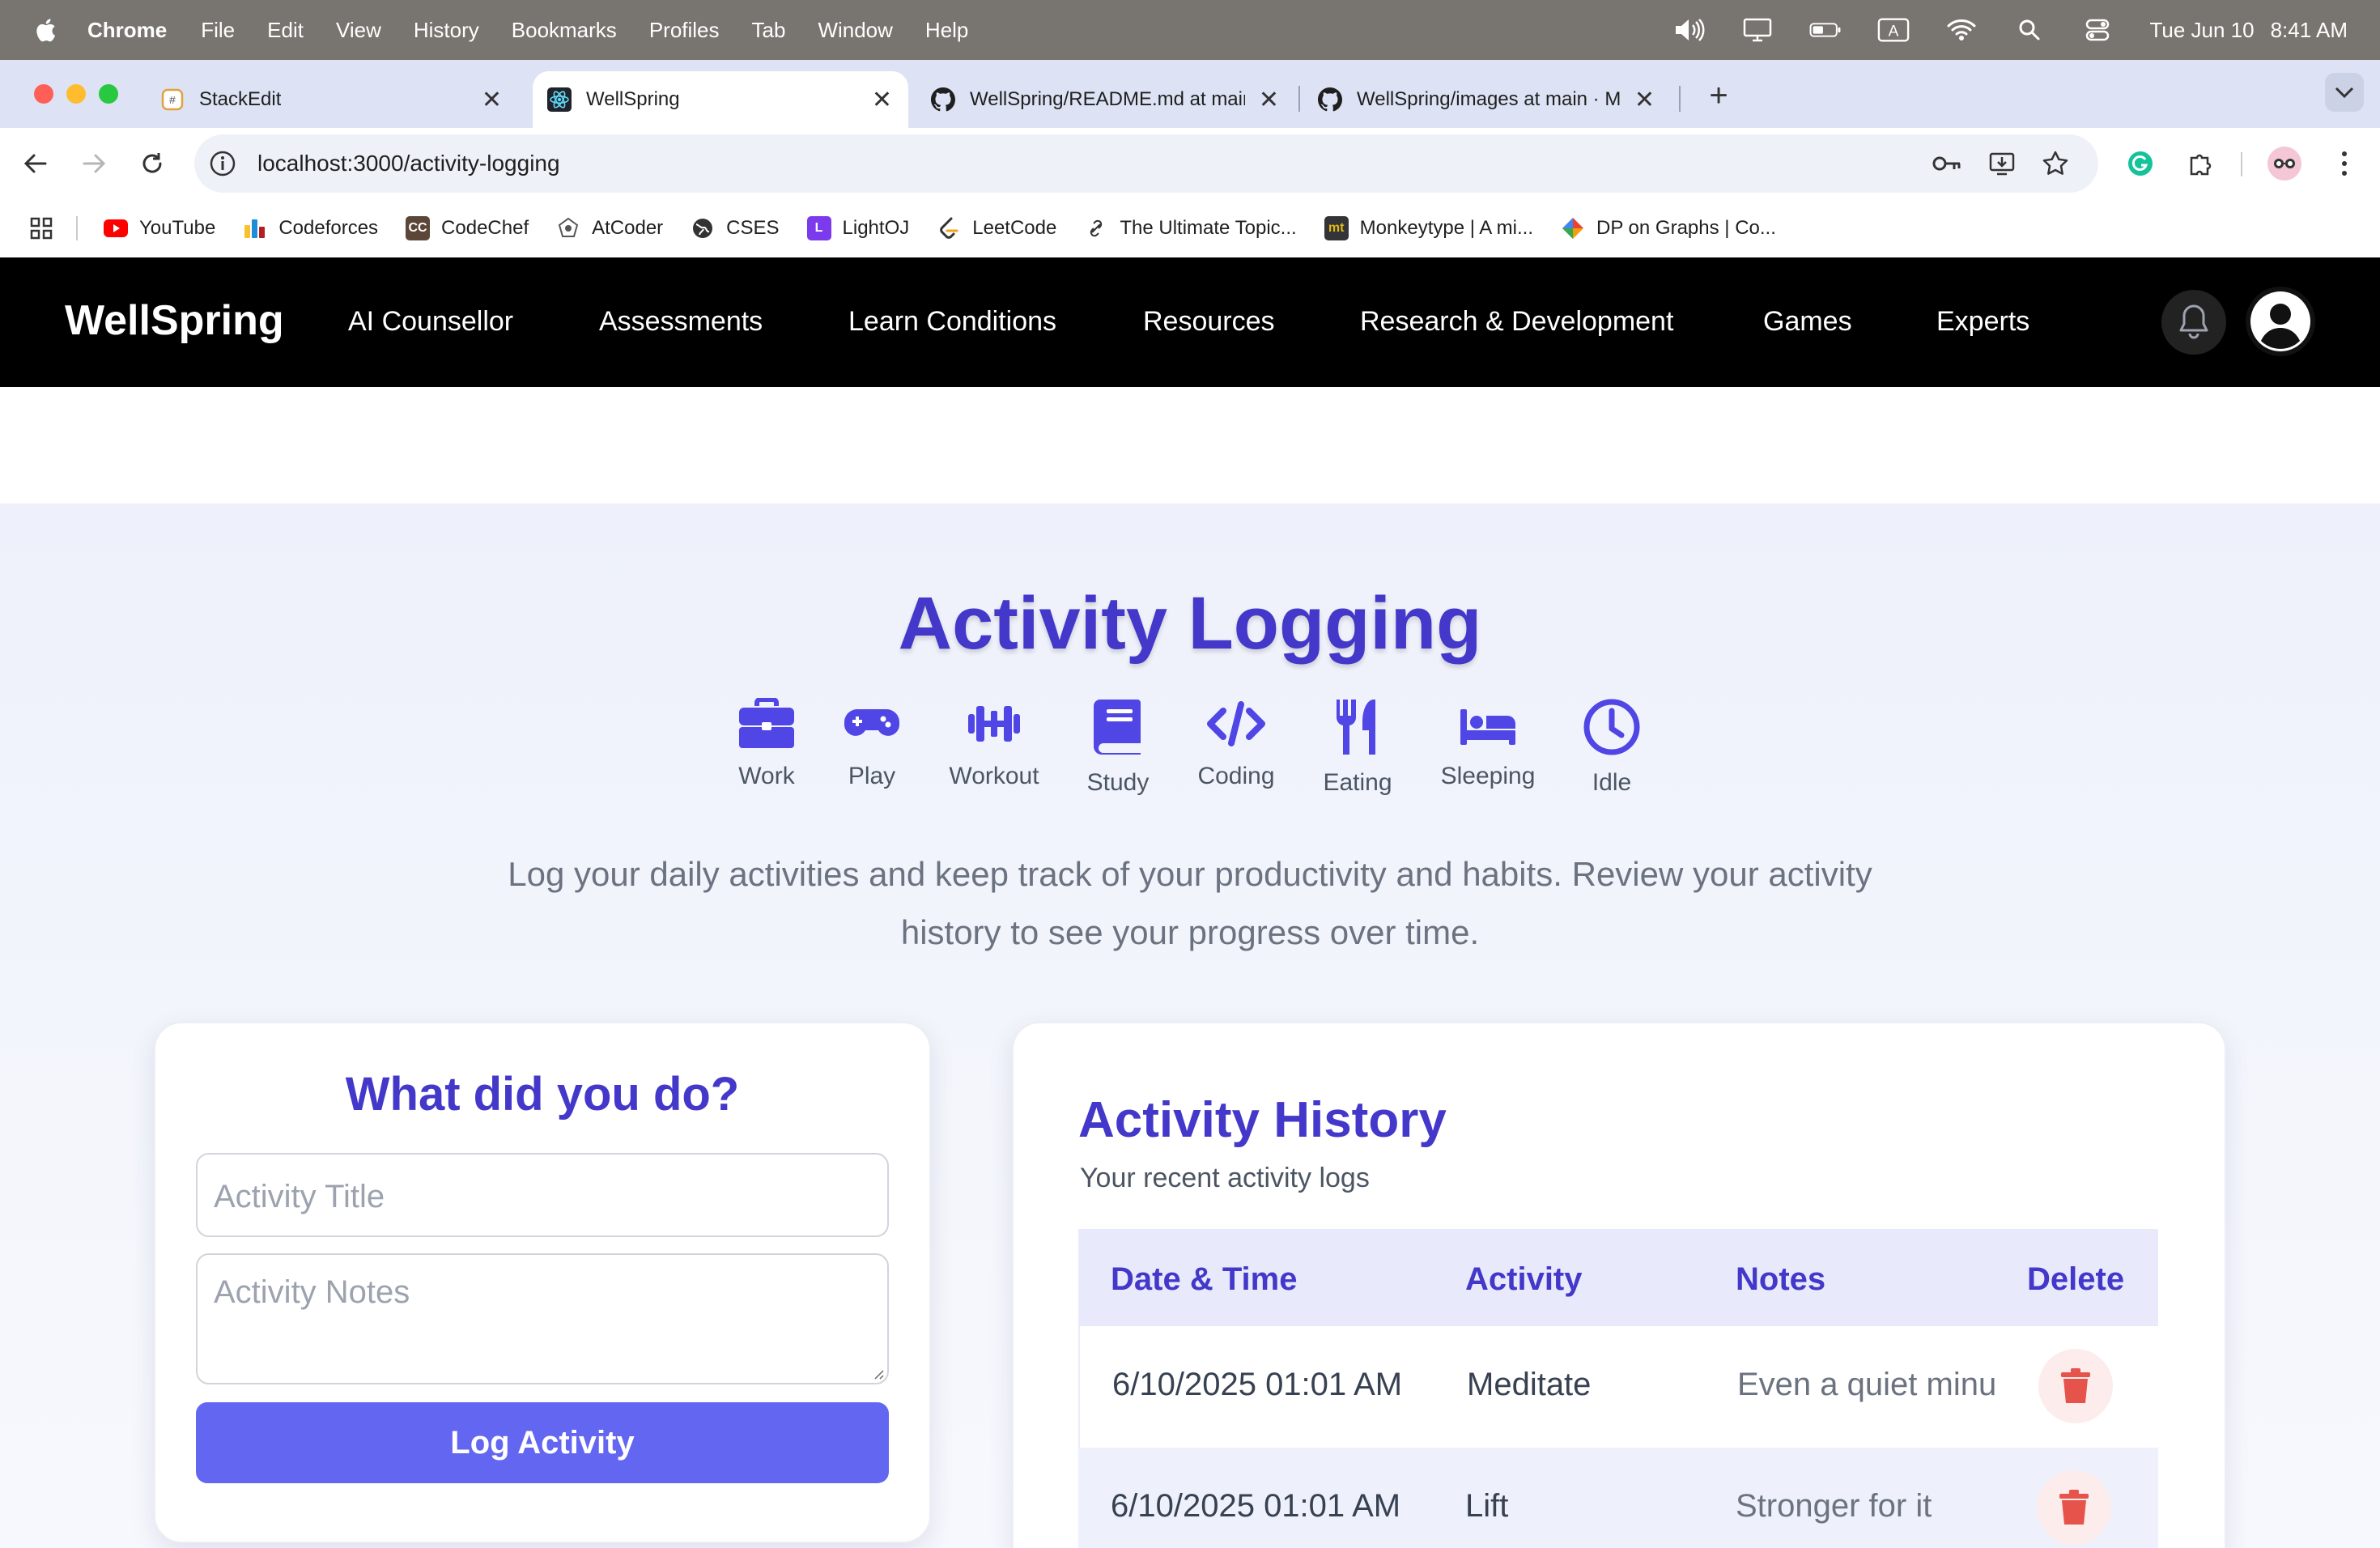 This screenshot has height=1548, width=2380. Describe the element at coordinates (1146, 164) in the screenshot. I see `address-bar: localhost:3000/activity-logging` at that location.